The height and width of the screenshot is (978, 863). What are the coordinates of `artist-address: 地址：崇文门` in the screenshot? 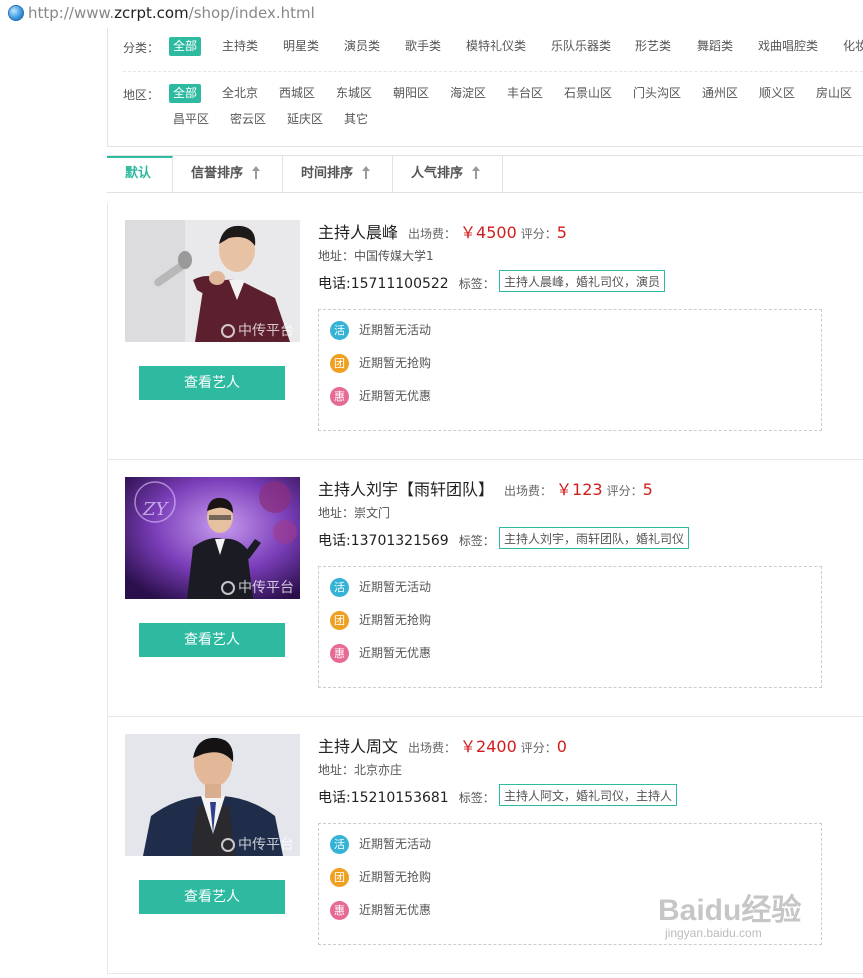 It's located at (354, 513).